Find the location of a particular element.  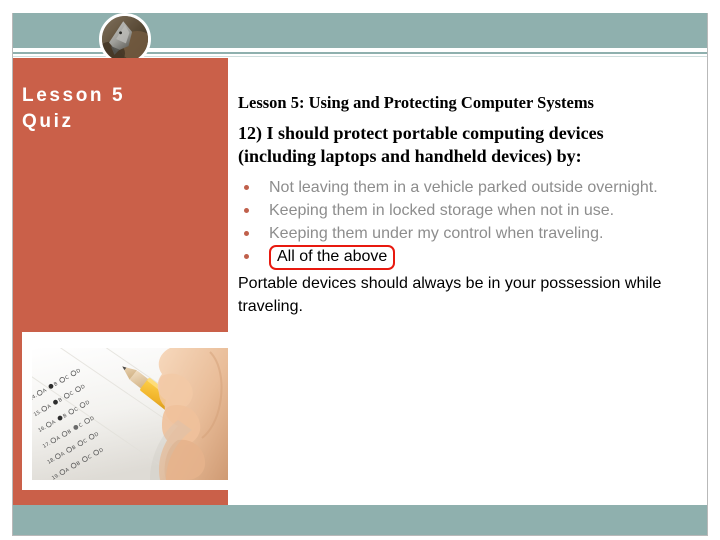

left-accent-strip is located at coordinates (17, 411).